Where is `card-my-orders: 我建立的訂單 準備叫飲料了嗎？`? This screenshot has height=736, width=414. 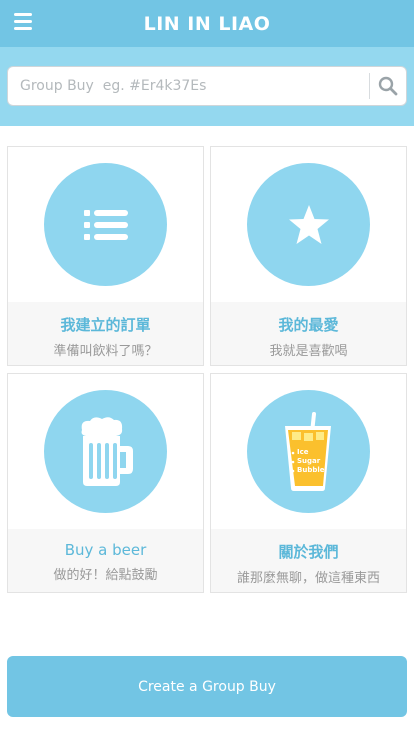 card-my-orders: 我建立的訂單 準備叫飲料了嗎？ is located at coordinates (105, 256).